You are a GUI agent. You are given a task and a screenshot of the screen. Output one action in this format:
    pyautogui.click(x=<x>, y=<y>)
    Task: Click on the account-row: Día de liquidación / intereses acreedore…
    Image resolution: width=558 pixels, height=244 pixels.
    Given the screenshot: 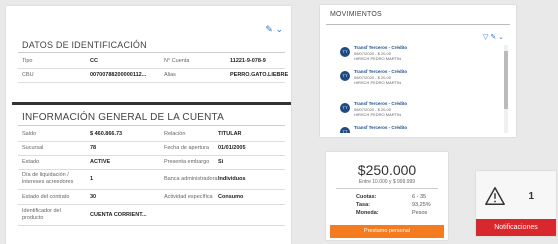 What is the action you would take?
    pyautogui.click(x=151, y=179)
    